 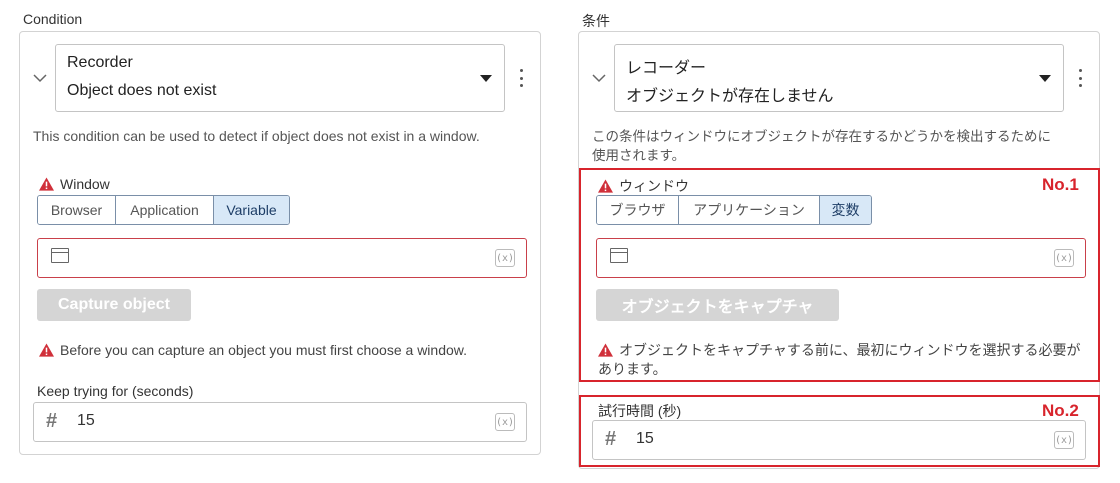 I want to click on left-timeout-label: Keep trying for (seconds), so click(x=115, y=391).